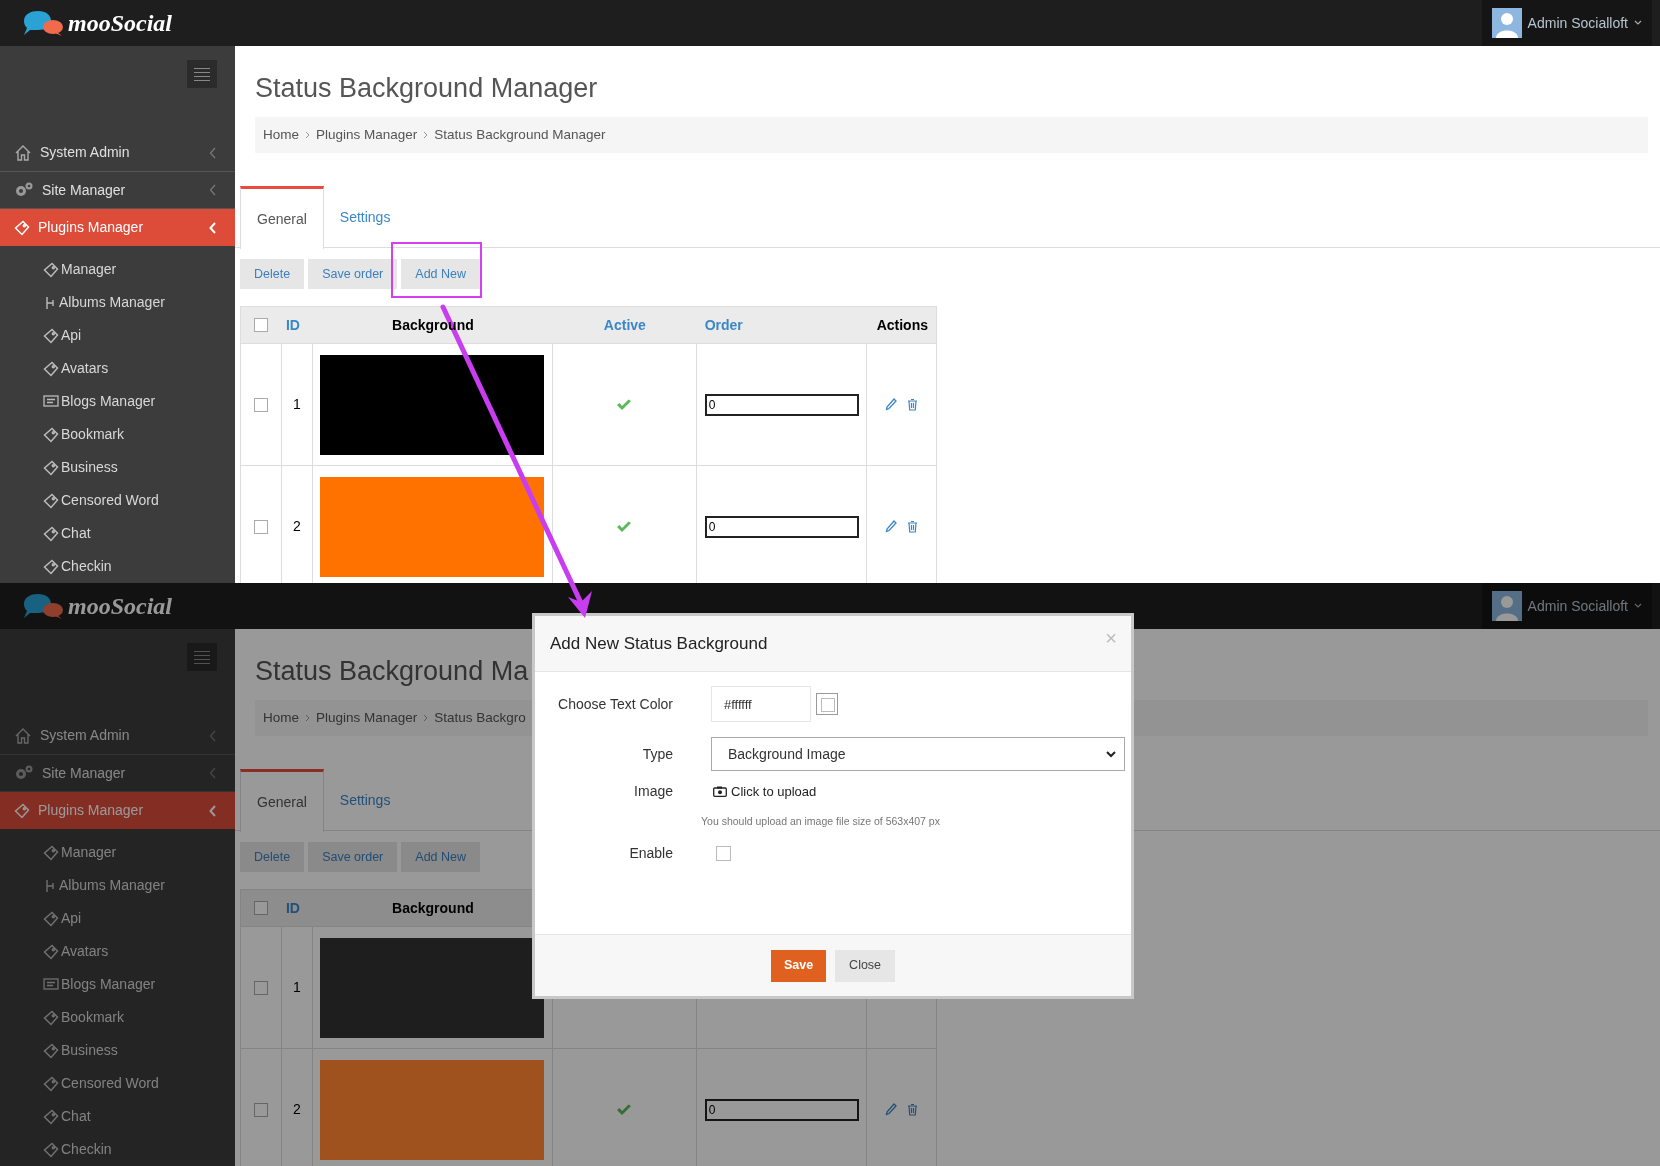 The image size is (1660, 1166). I want to click on chevron-down-icon, so click(1111, 754).